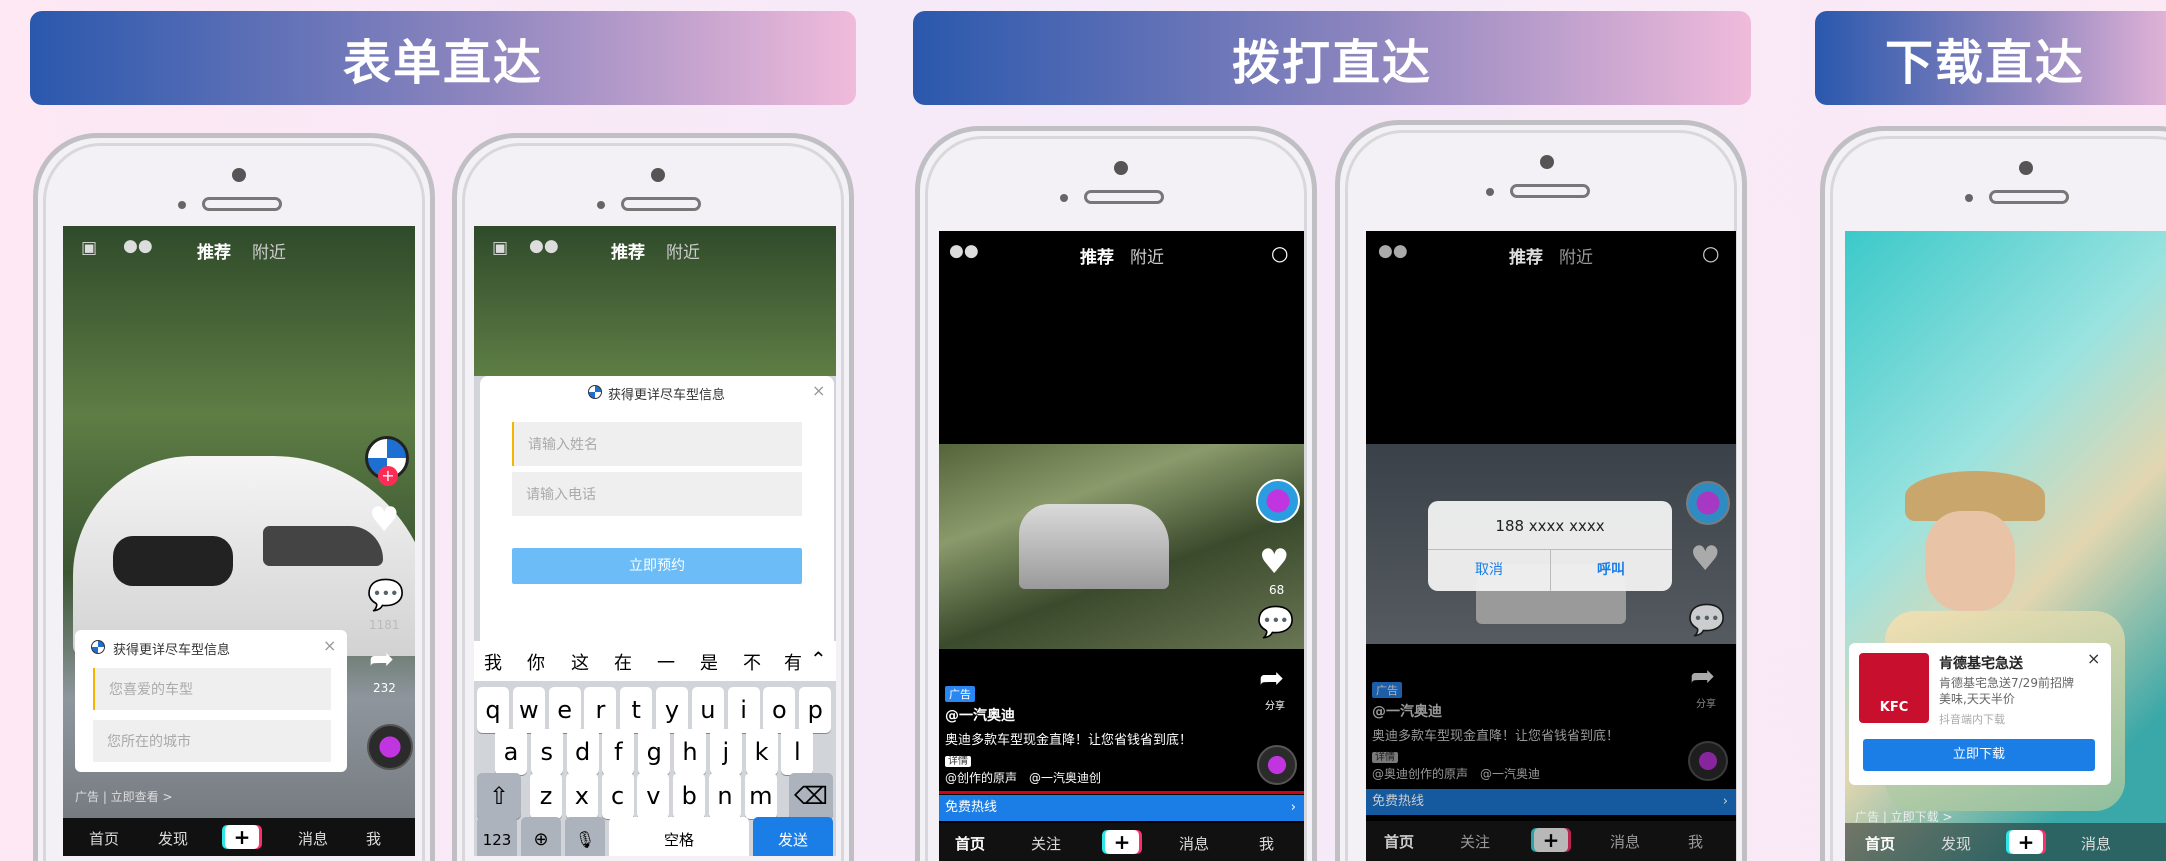  What do you see at coordinates (499, 796) in the screenshot?
I see `shift-key: ⇧` at bounding box center [499, 796].